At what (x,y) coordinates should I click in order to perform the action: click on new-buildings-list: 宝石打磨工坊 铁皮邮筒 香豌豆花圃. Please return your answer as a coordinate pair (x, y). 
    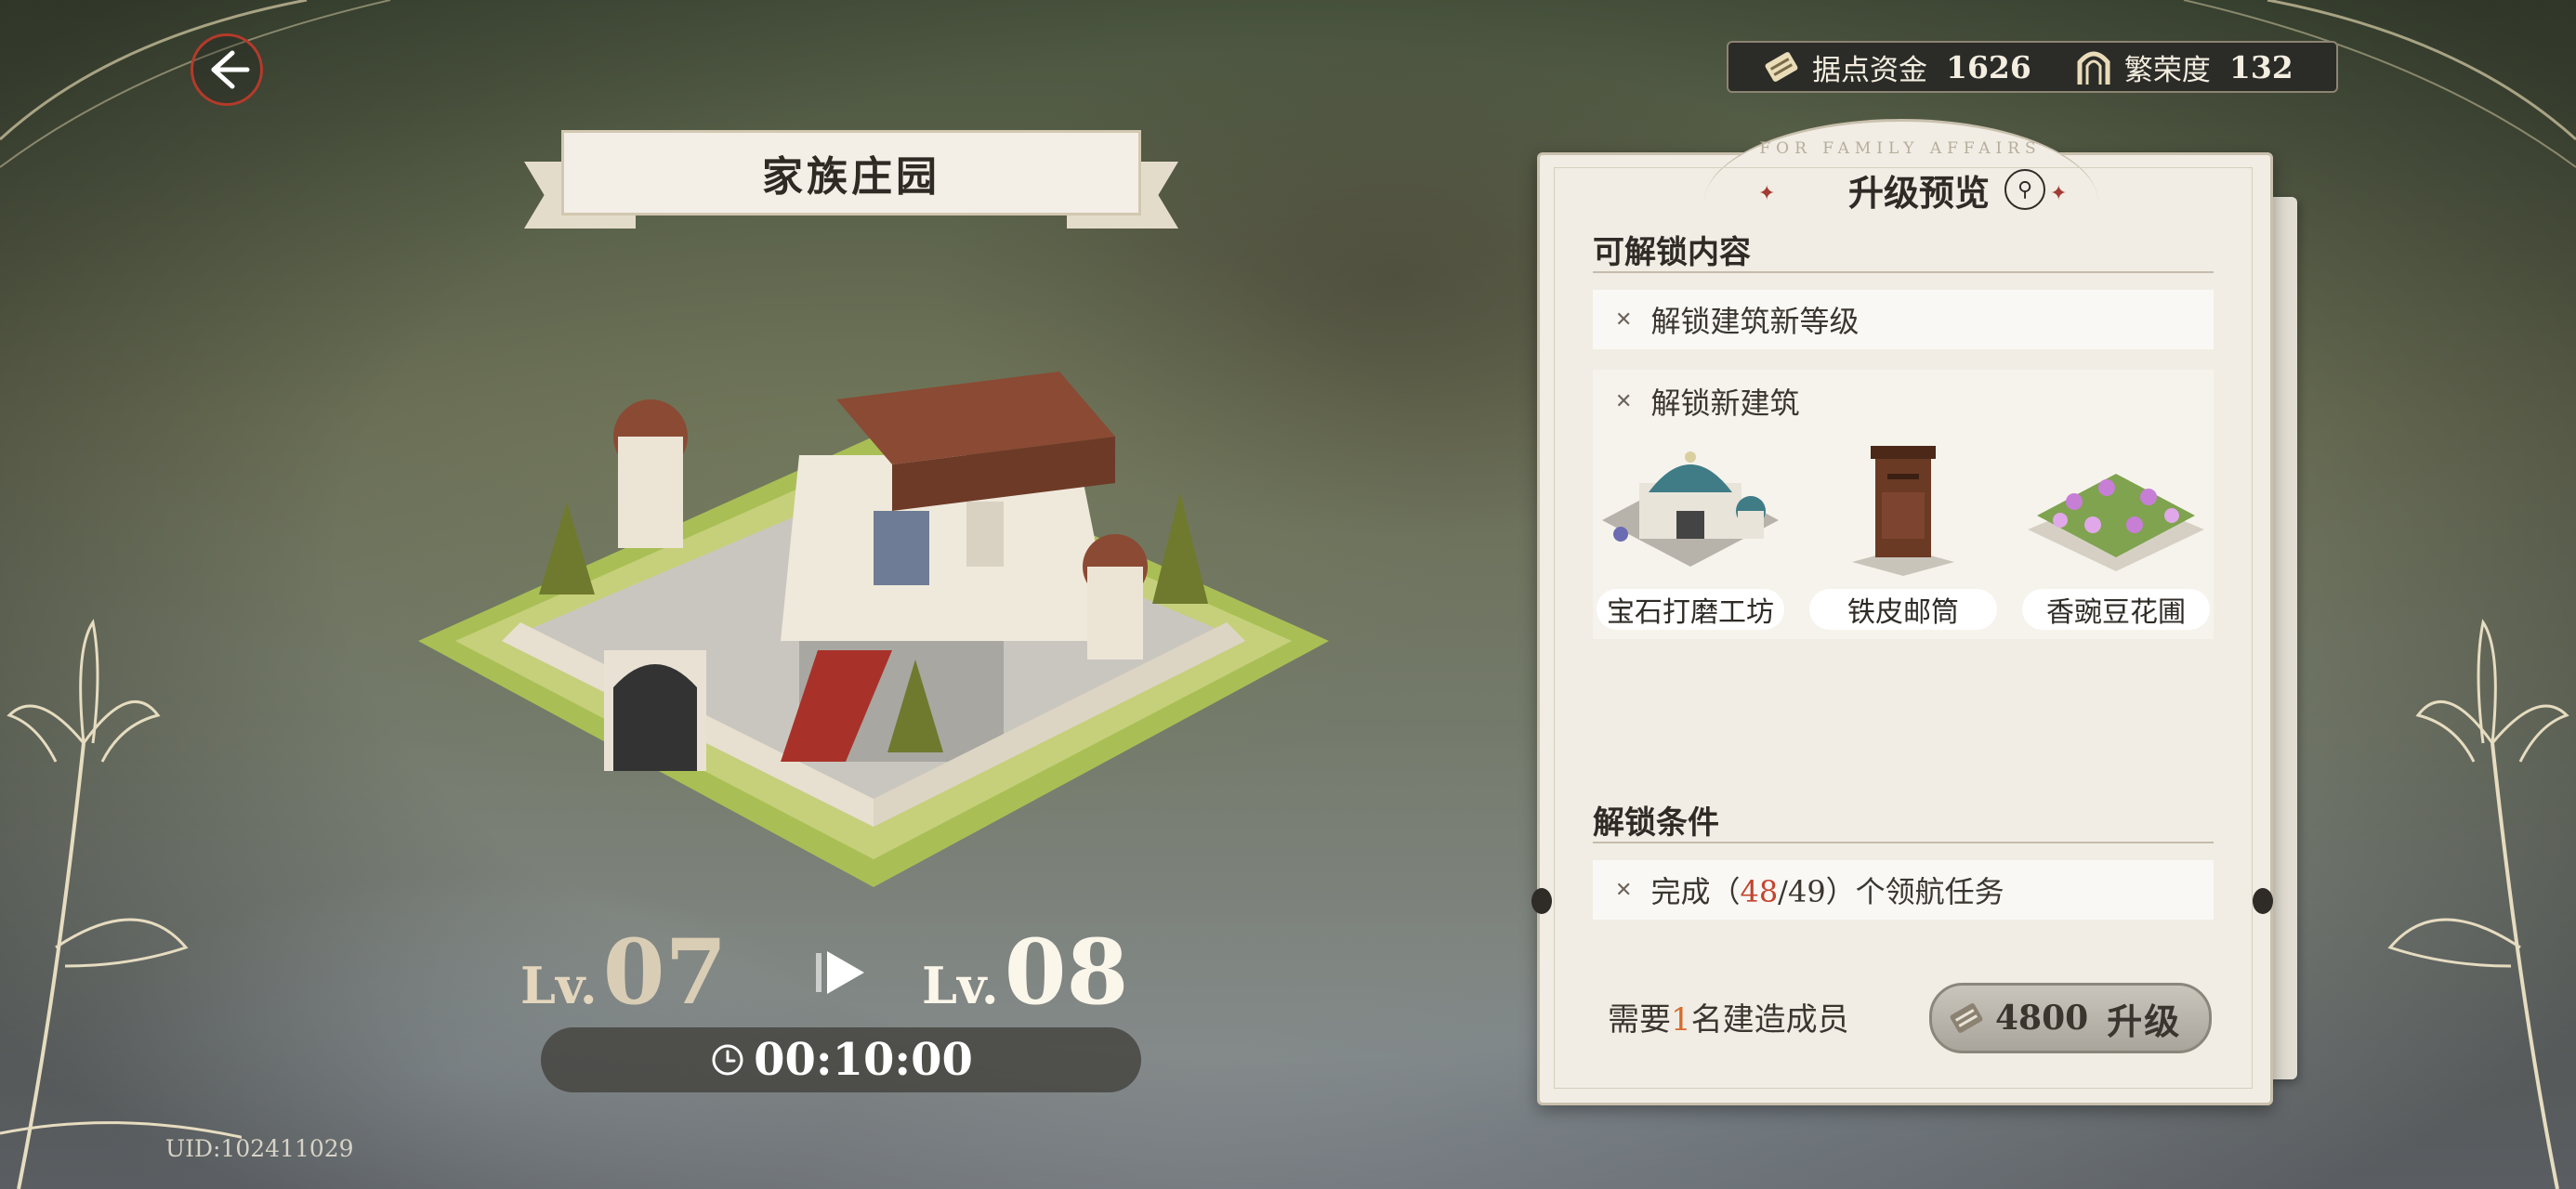
    Looking at the image, I should click on (1903, 539).